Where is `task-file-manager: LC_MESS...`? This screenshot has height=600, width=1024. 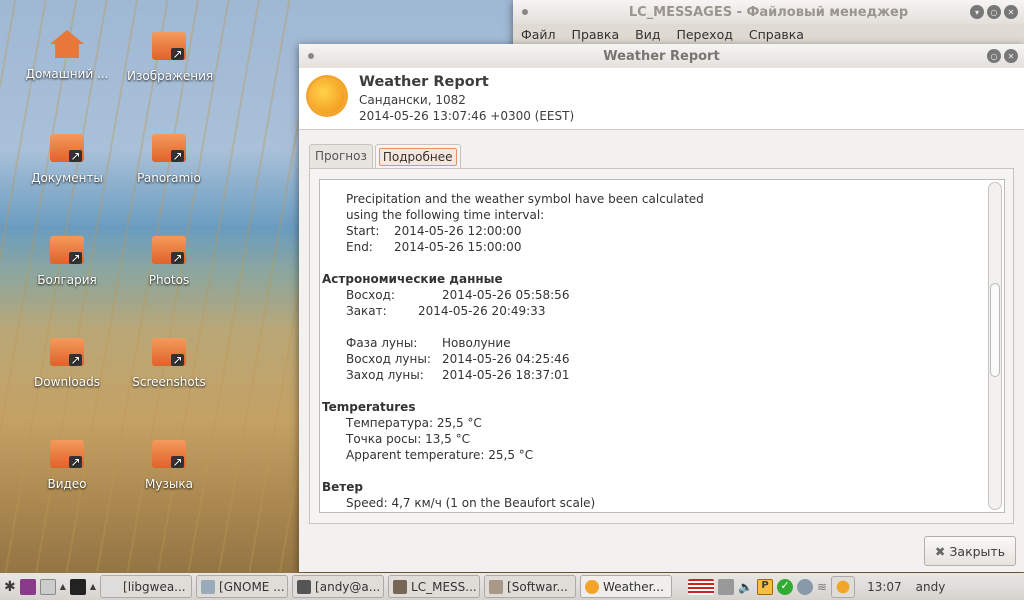
task-file-manager: LC_MESS... is located at coordinates (434, 586).